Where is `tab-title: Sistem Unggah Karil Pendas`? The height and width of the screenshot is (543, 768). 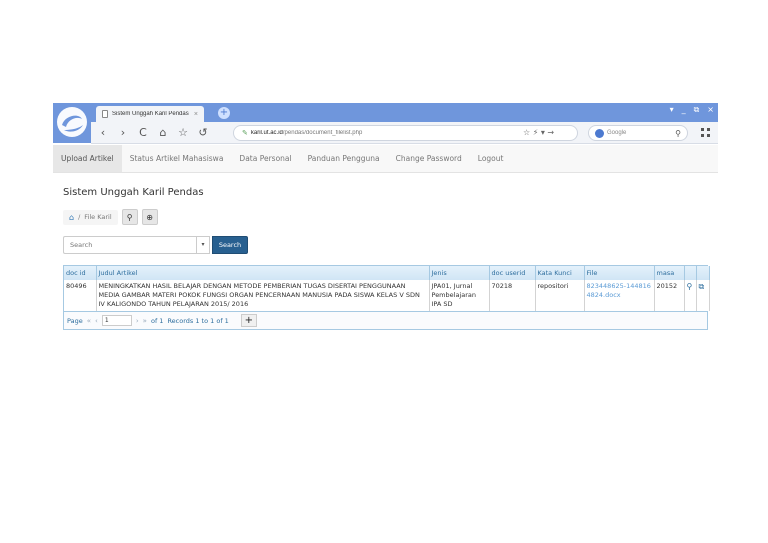 tab-title: Sistem Unggah Karil Pendas is located at coordinates (150, 114).